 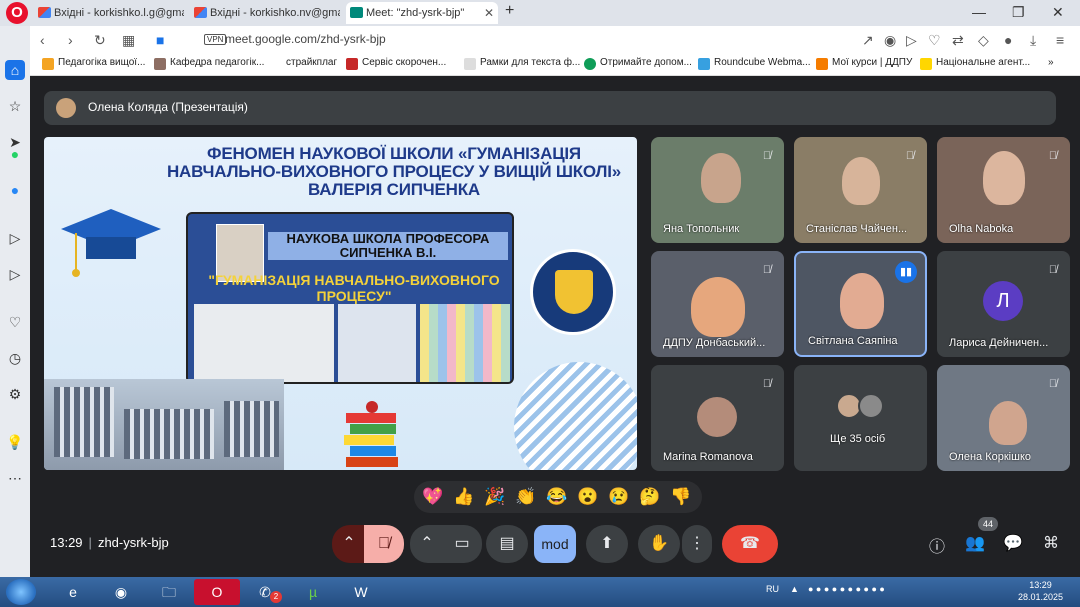 I want to click on utorrent-icon: µ, so click(x=313, y=592).